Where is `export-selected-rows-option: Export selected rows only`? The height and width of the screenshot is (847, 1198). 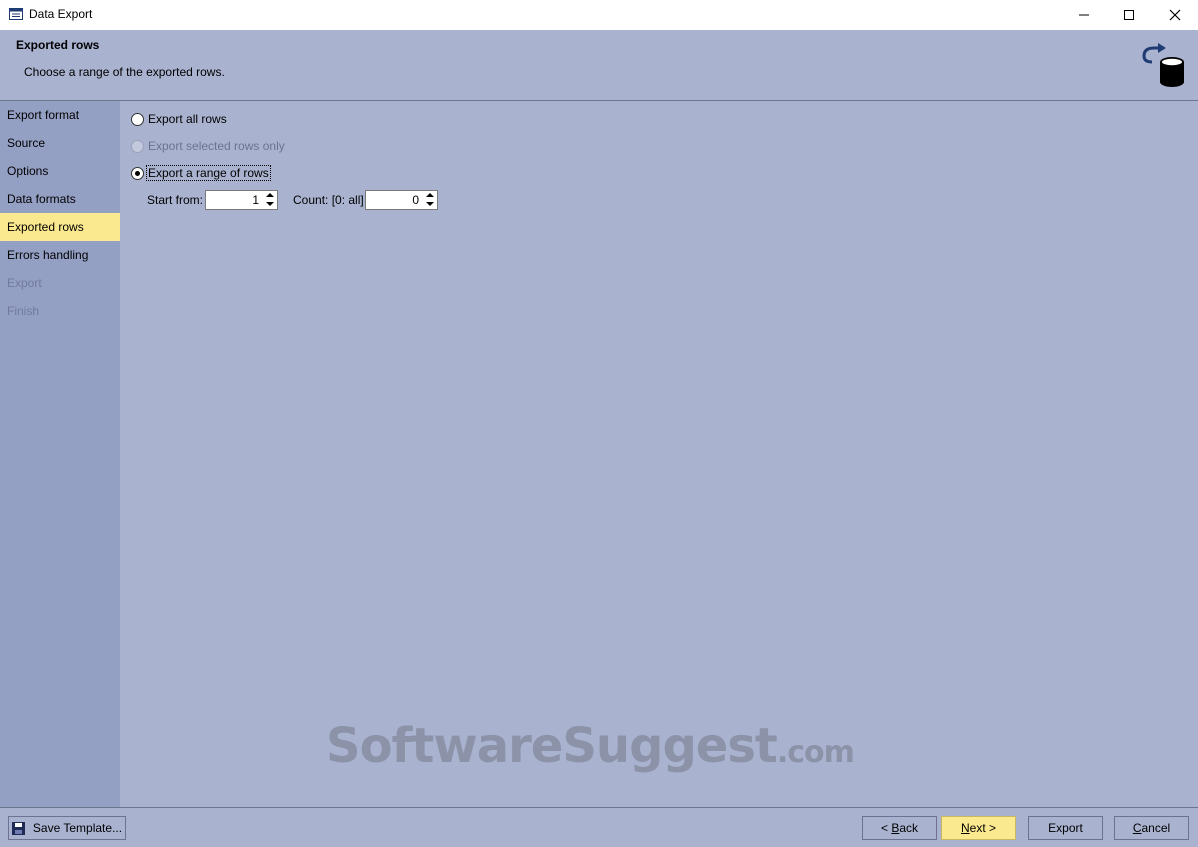 export-selected-rows-option: Export selected rows only is located at coordinates (208, 146).